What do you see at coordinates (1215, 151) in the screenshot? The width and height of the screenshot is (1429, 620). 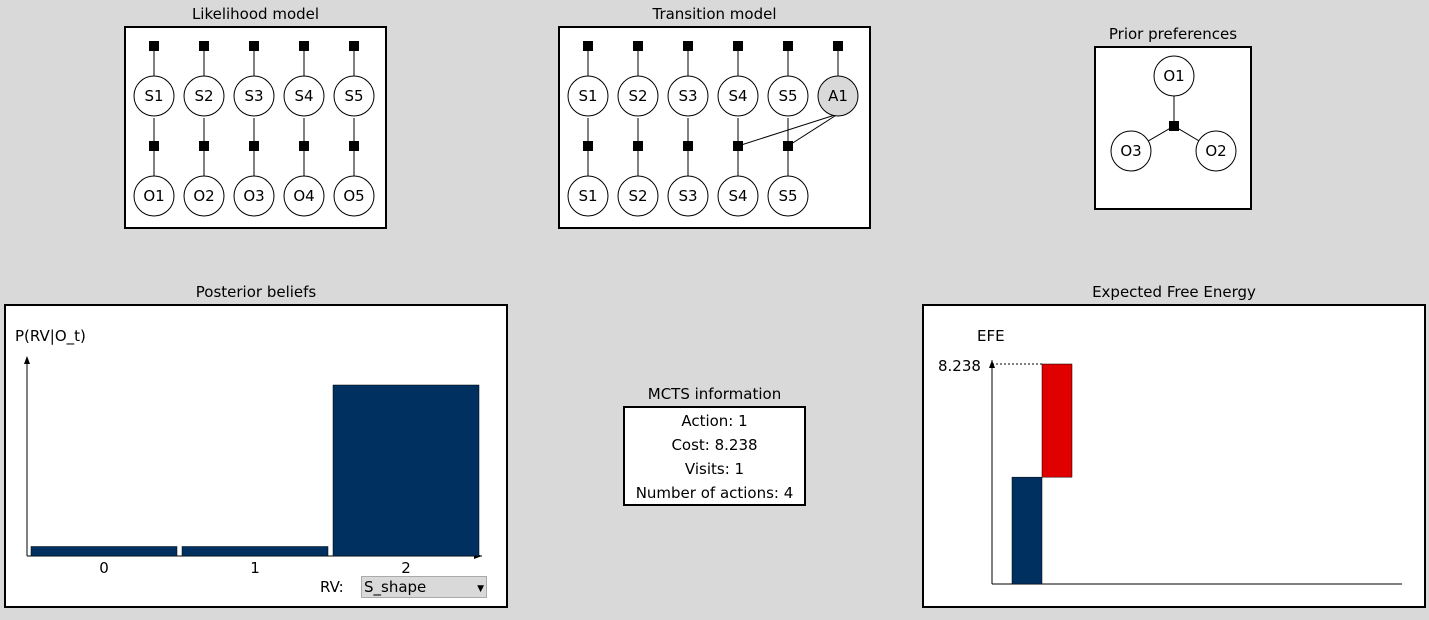 I see `prior-observation-node-label: O2` at bounding box center [1215, 151].